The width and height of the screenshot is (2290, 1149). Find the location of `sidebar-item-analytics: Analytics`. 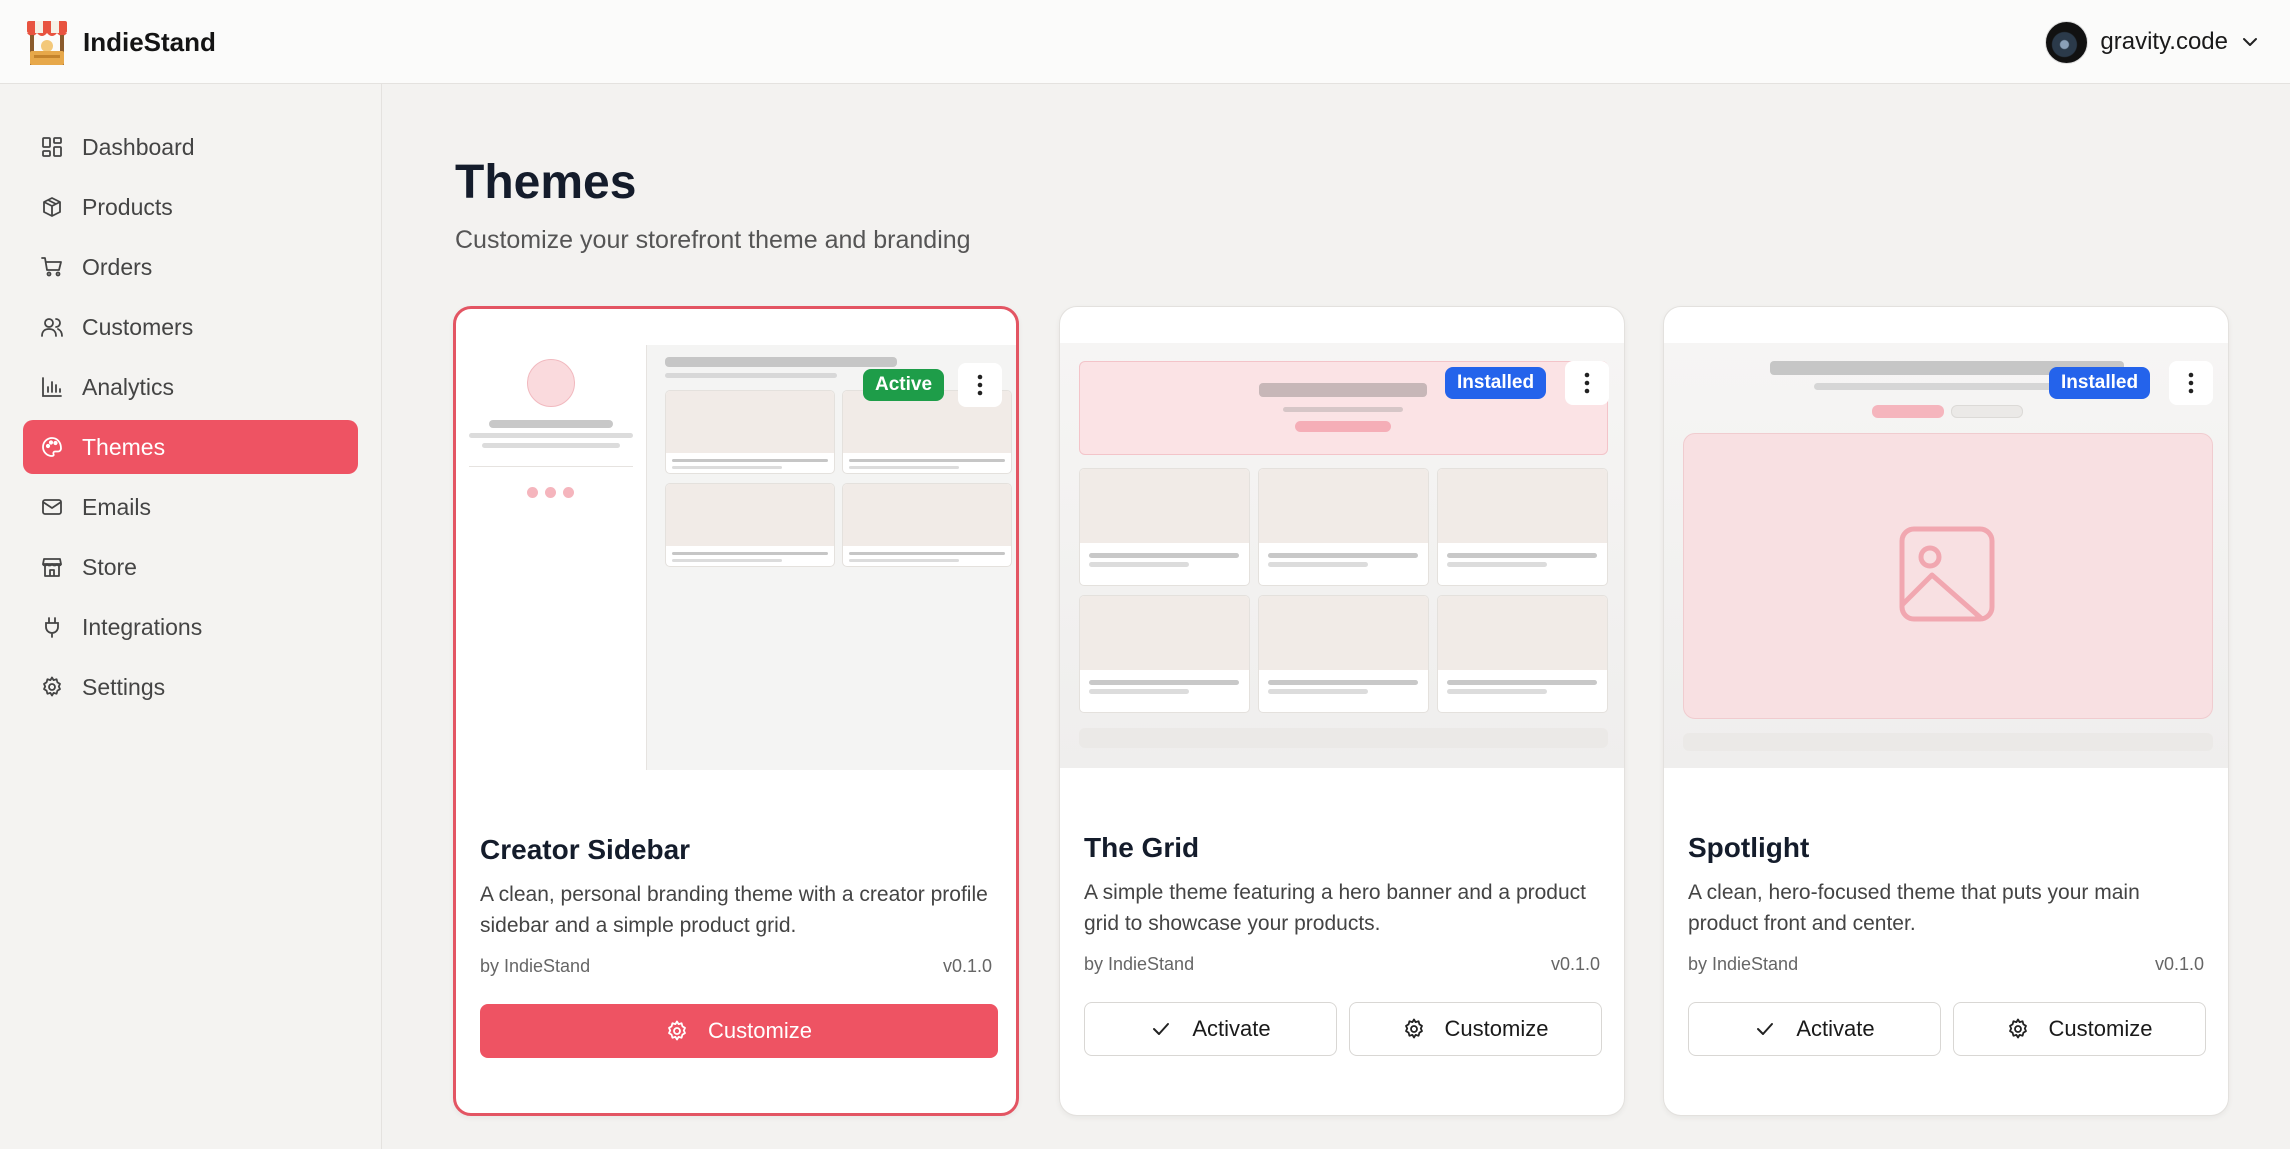

sidebar-item-analytics: Analytics is located at coordinates (190, 387).